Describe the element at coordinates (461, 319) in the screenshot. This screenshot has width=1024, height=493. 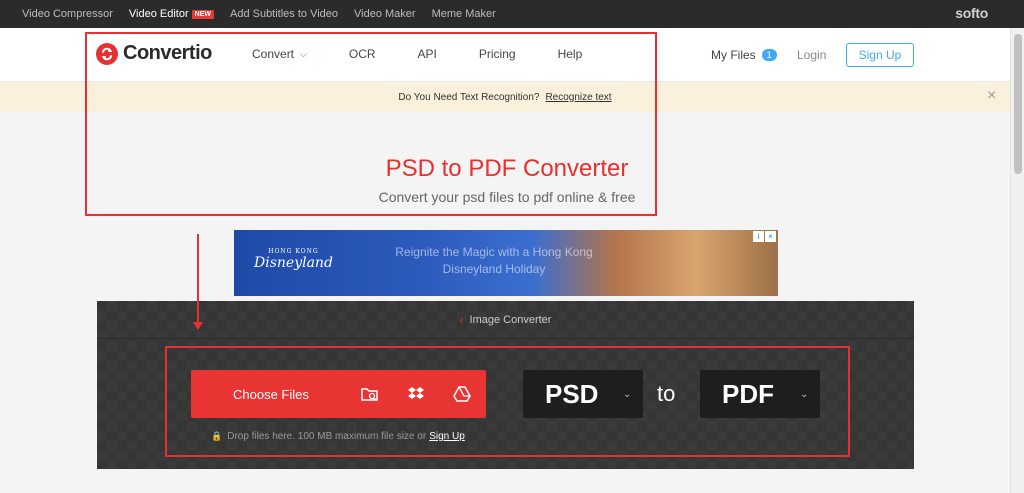
I see `chevron-left-icon: ‹` at that location.